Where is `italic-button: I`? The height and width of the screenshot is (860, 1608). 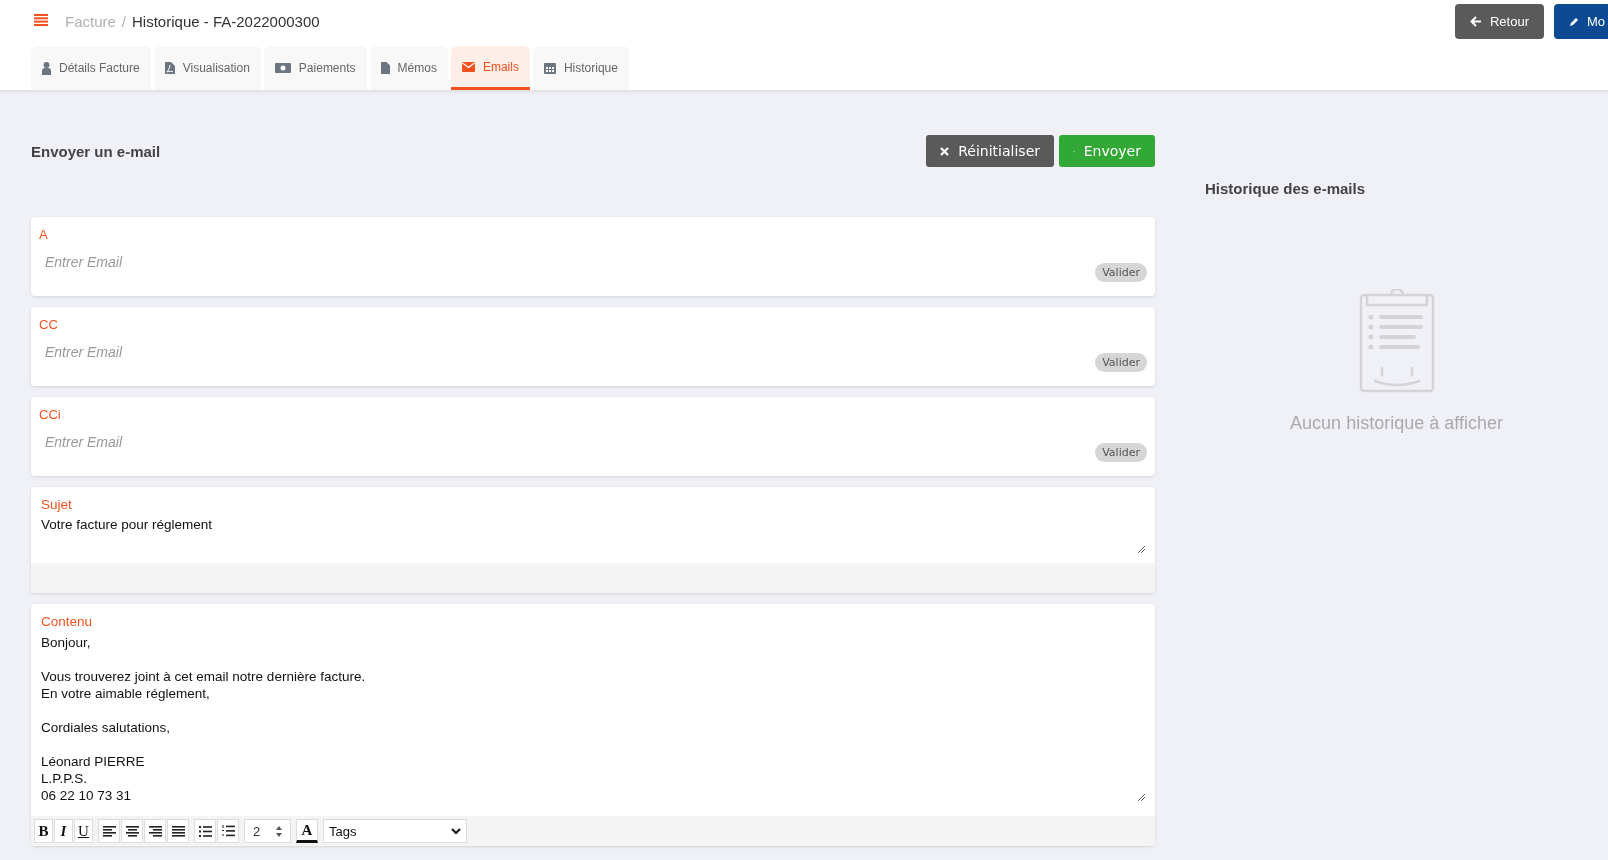
italic-button: I is located at coordinates (63, 831).